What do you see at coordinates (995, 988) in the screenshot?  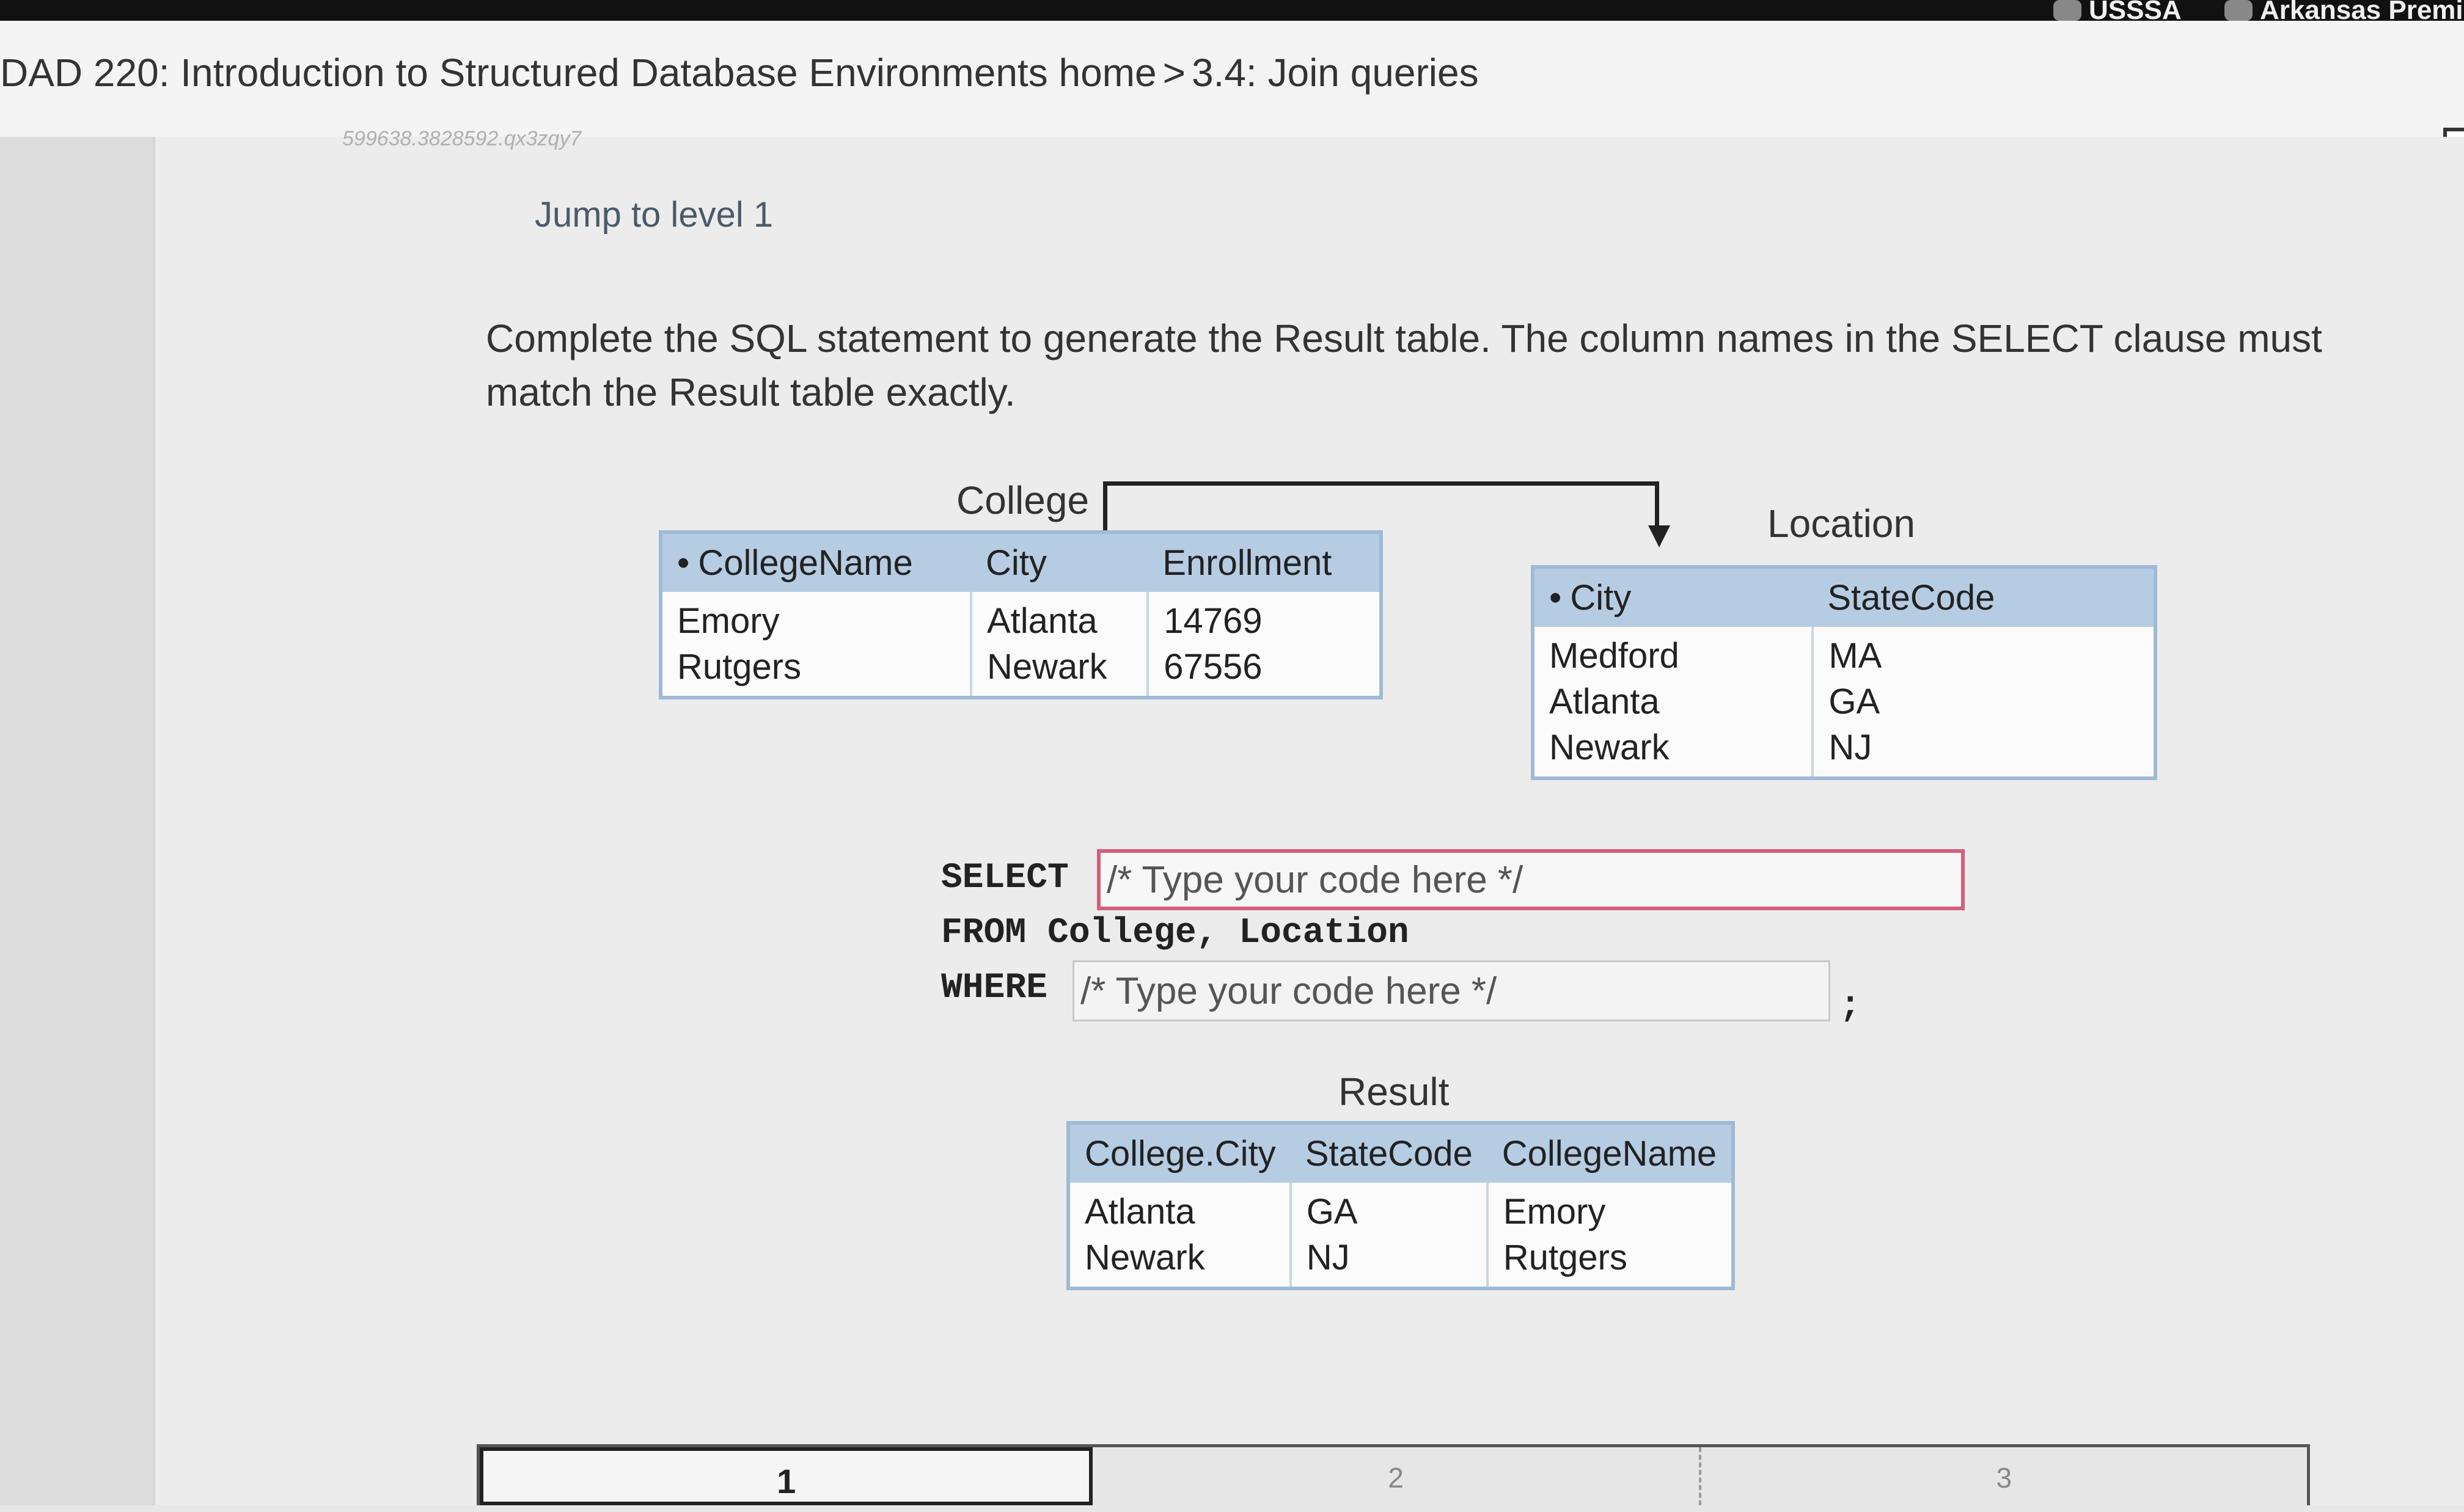 I see `where-keyword: WHERE` at bounding box center [995, 988].